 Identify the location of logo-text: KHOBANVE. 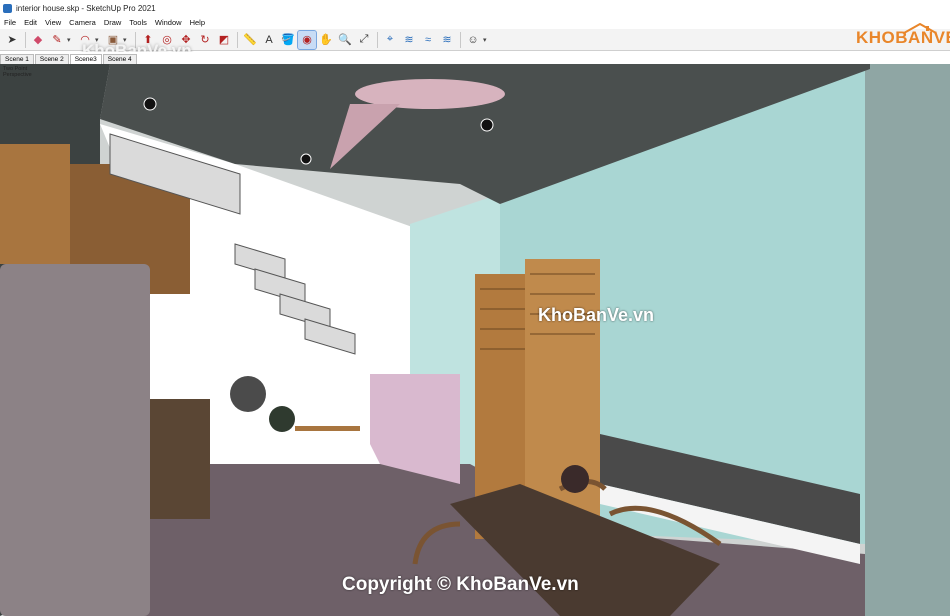
(903, 37).